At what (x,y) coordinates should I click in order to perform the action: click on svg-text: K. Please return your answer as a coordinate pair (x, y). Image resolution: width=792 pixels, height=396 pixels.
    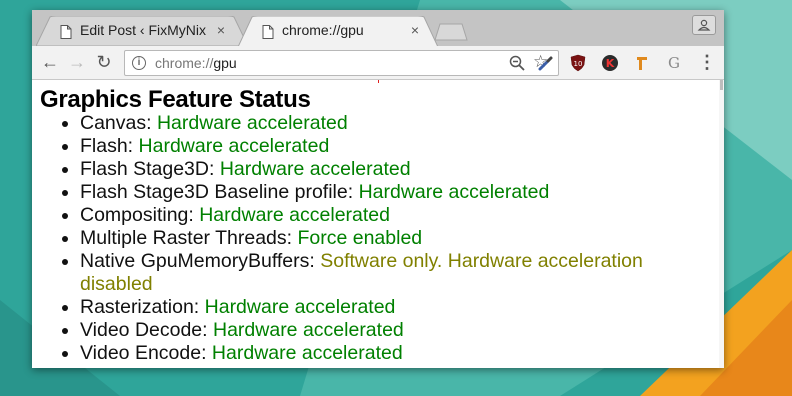
    Looking at the image, I should click on (610, 63).